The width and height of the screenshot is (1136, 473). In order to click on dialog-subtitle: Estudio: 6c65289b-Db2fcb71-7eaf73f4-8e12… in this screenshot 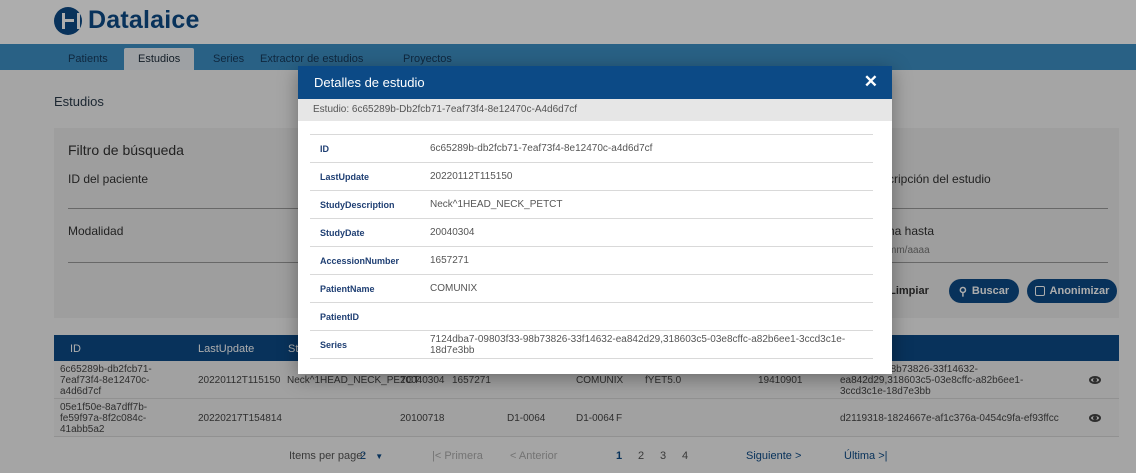, I will do `click(595, 110)`.